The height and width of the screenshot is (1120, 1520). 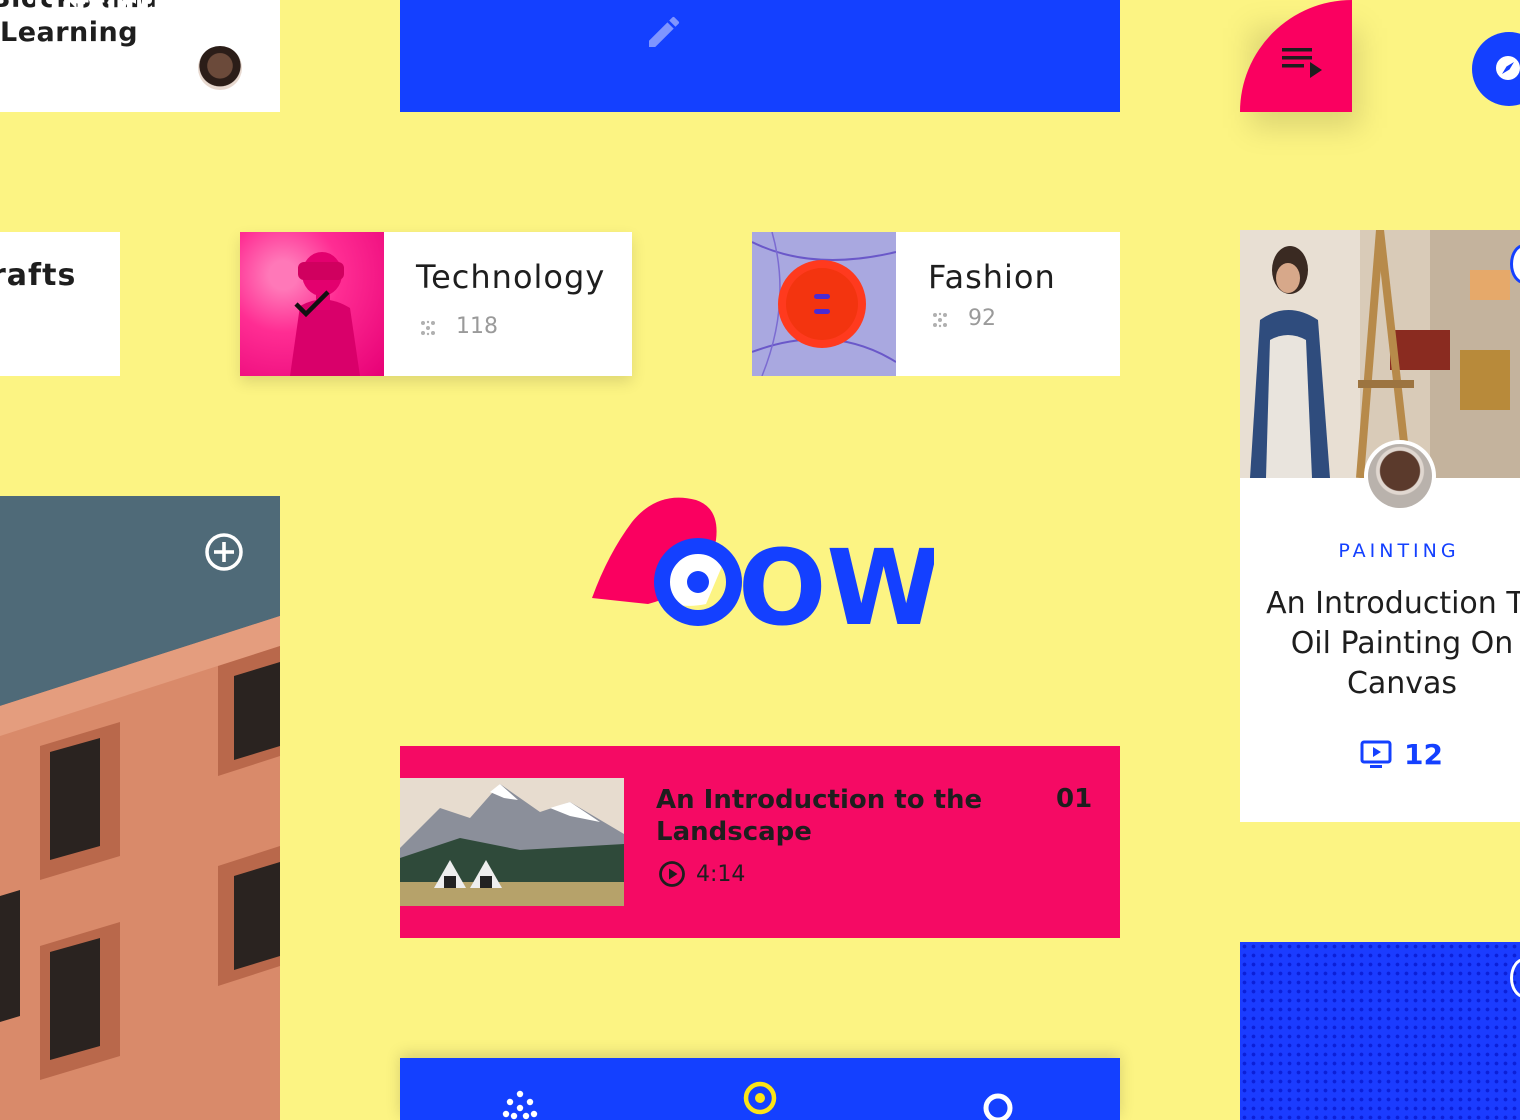 What do you see at coordinates (477, 326) in the screenshot?
I see `category-count: 118` at bounding box center [477, 326].